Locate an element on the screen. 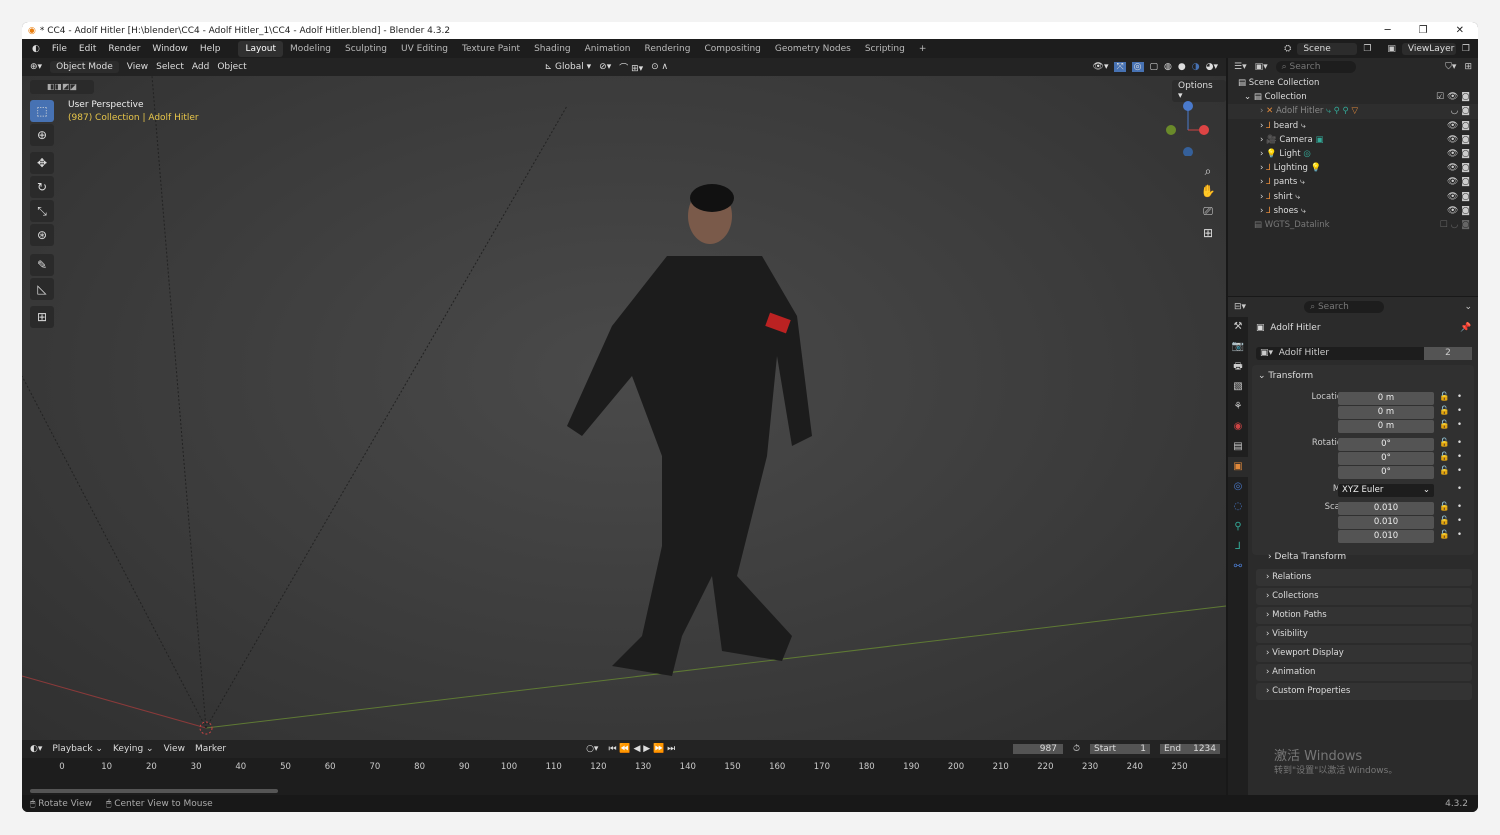 This screenshot has height=835, width=1500. select-box-tool-icon: ⬚ is located at coordinates (42, 111).